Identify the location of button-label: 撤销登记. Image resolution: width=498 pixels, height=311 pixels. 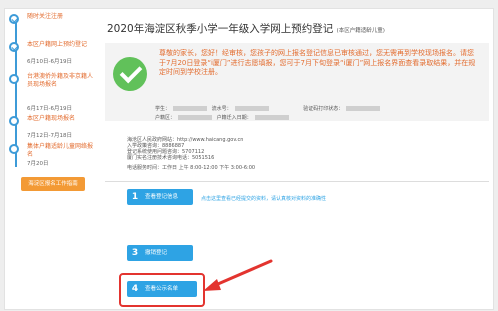
(156, 253).